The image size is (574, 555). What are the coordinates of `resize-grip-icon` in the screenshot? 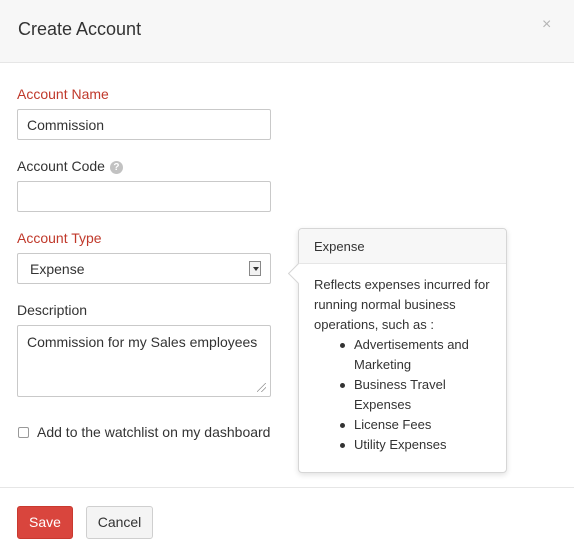 It's located at (261, 387).